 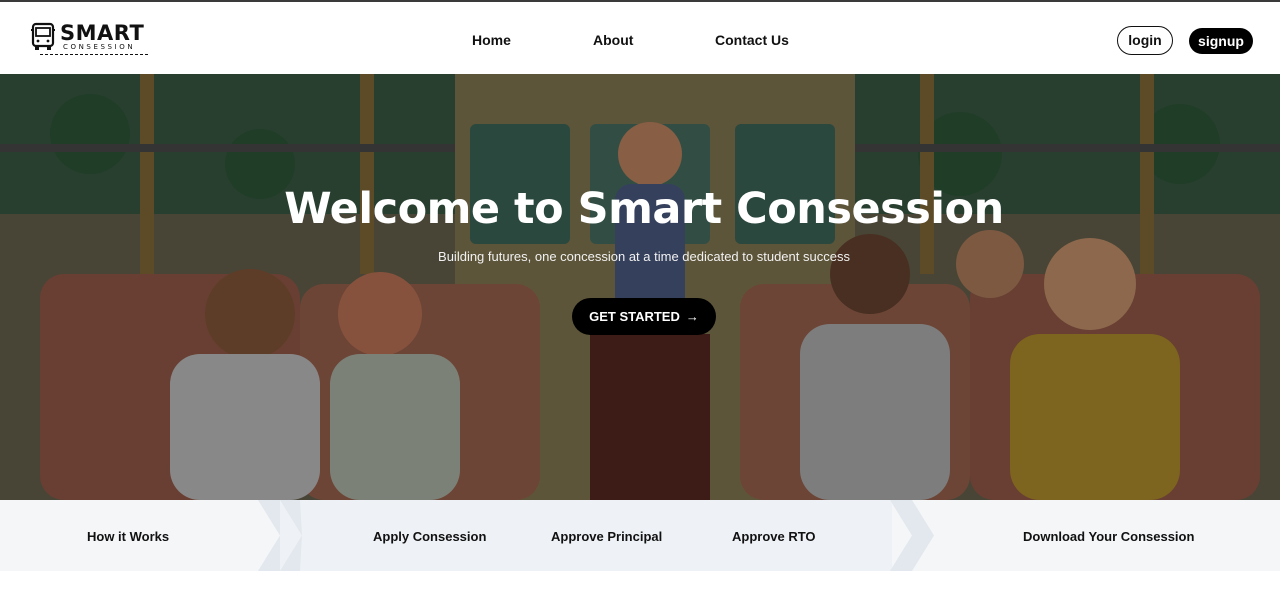 What do you see at coordinates (774, 536) in the screenshot?
I see `step-approve-rto: Approve RTO` at bounding box center [774, 536].